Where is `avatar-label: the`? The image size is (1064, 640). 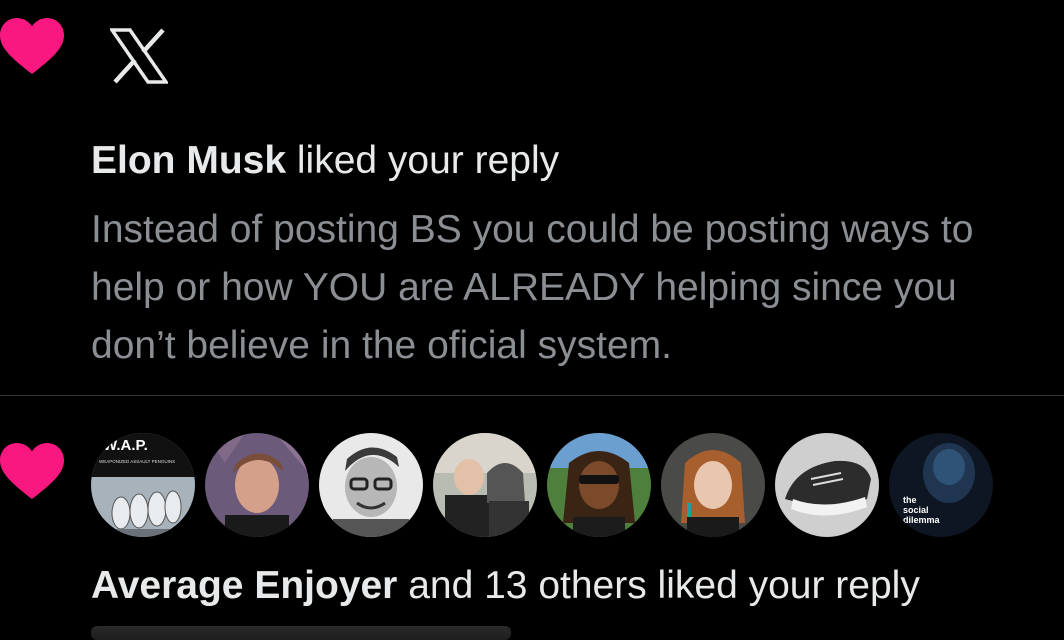
avatar-label: the is located at coordinates (910, 500).